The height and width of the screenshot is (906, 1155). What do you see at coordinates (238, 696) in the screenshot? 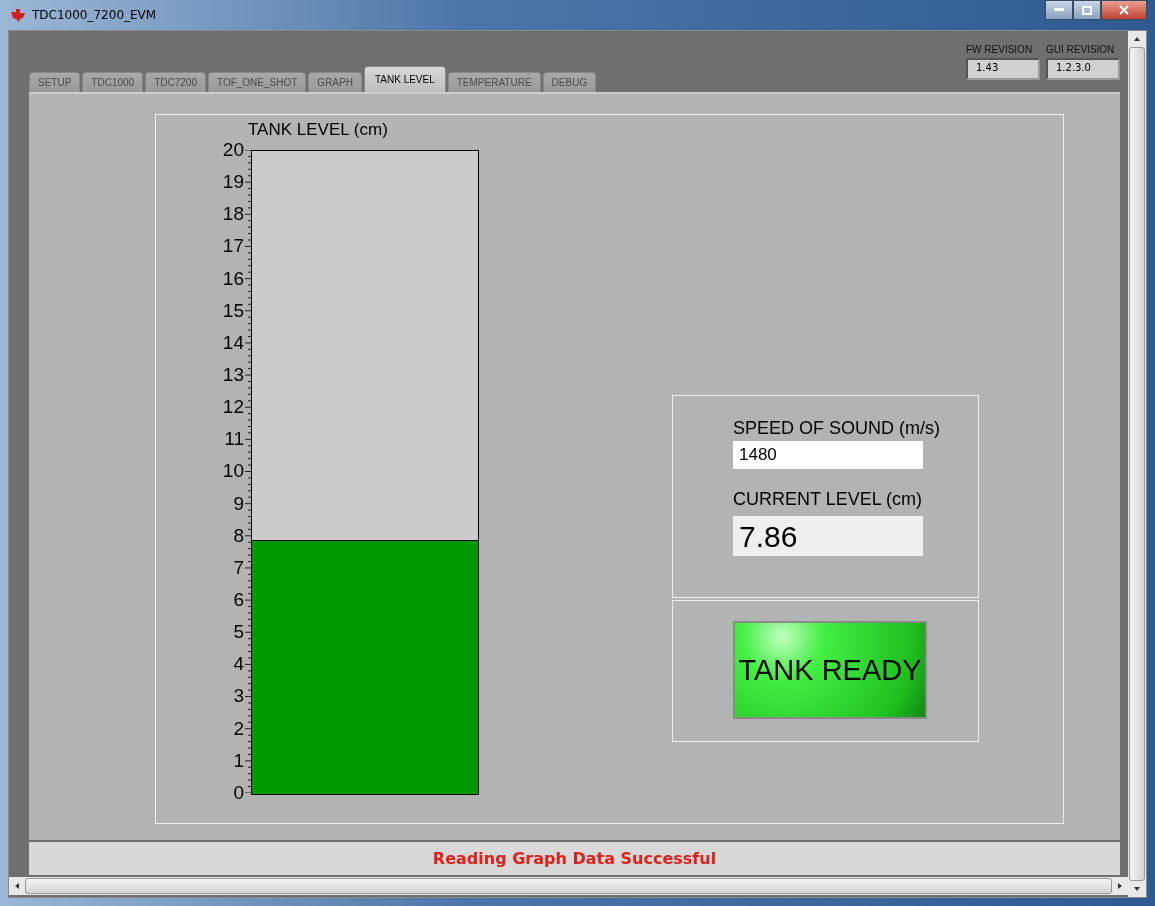
I see `scale-label: 3` at bounding box center [238, 696].